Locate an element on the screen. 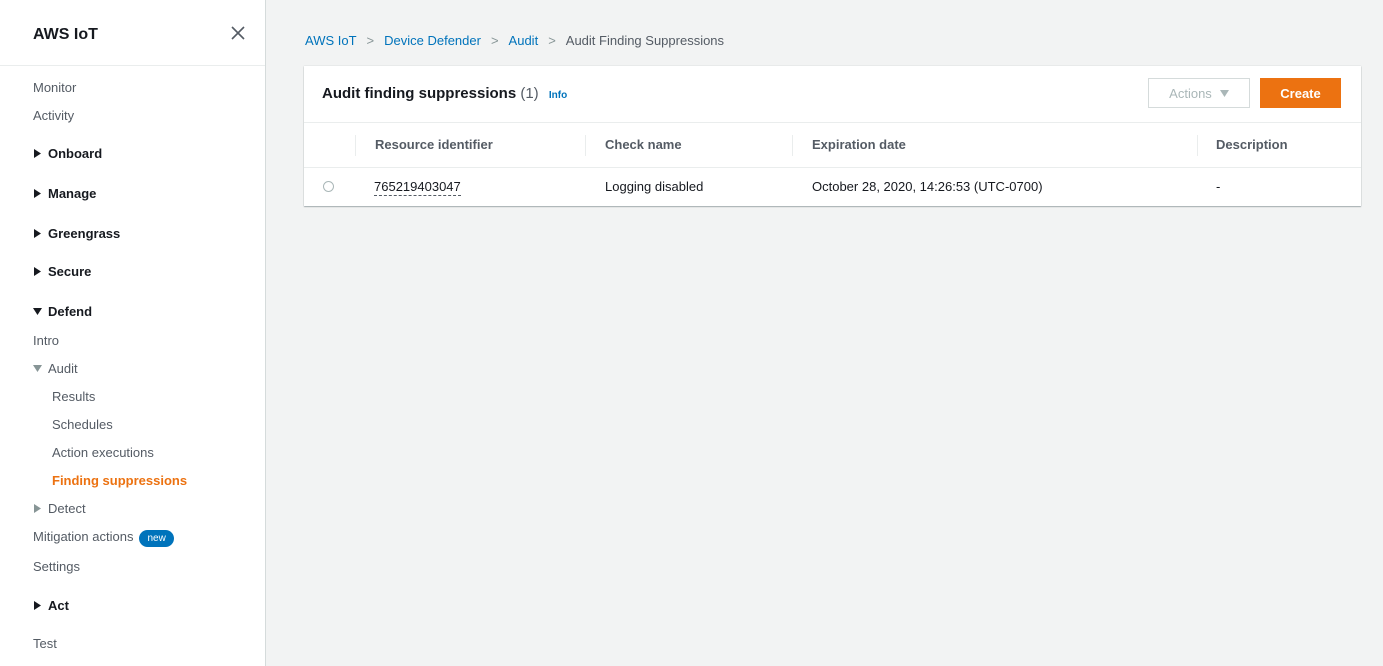 This screenshot has height=666, width=1383. sidebar-section-label: Greengrass is located at coordinates (84, 233).